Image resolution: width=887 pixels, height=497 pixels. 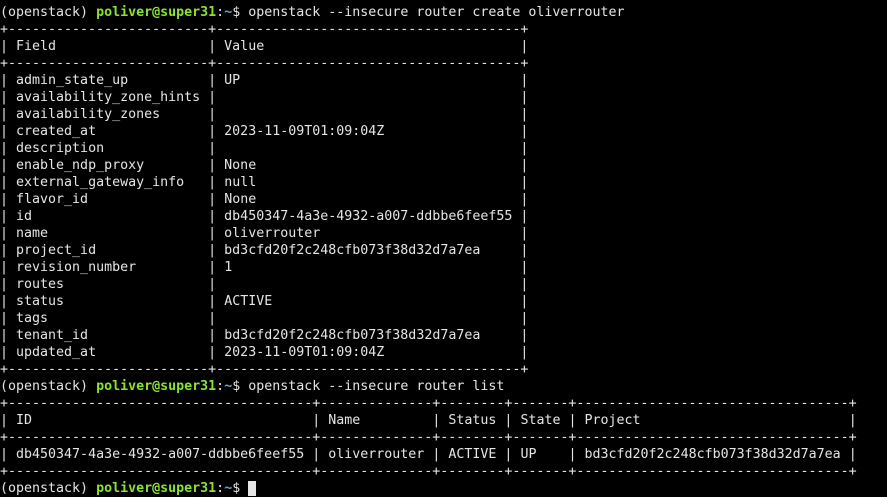 I want to click on table-cell: id, so click(x=24, y=216).